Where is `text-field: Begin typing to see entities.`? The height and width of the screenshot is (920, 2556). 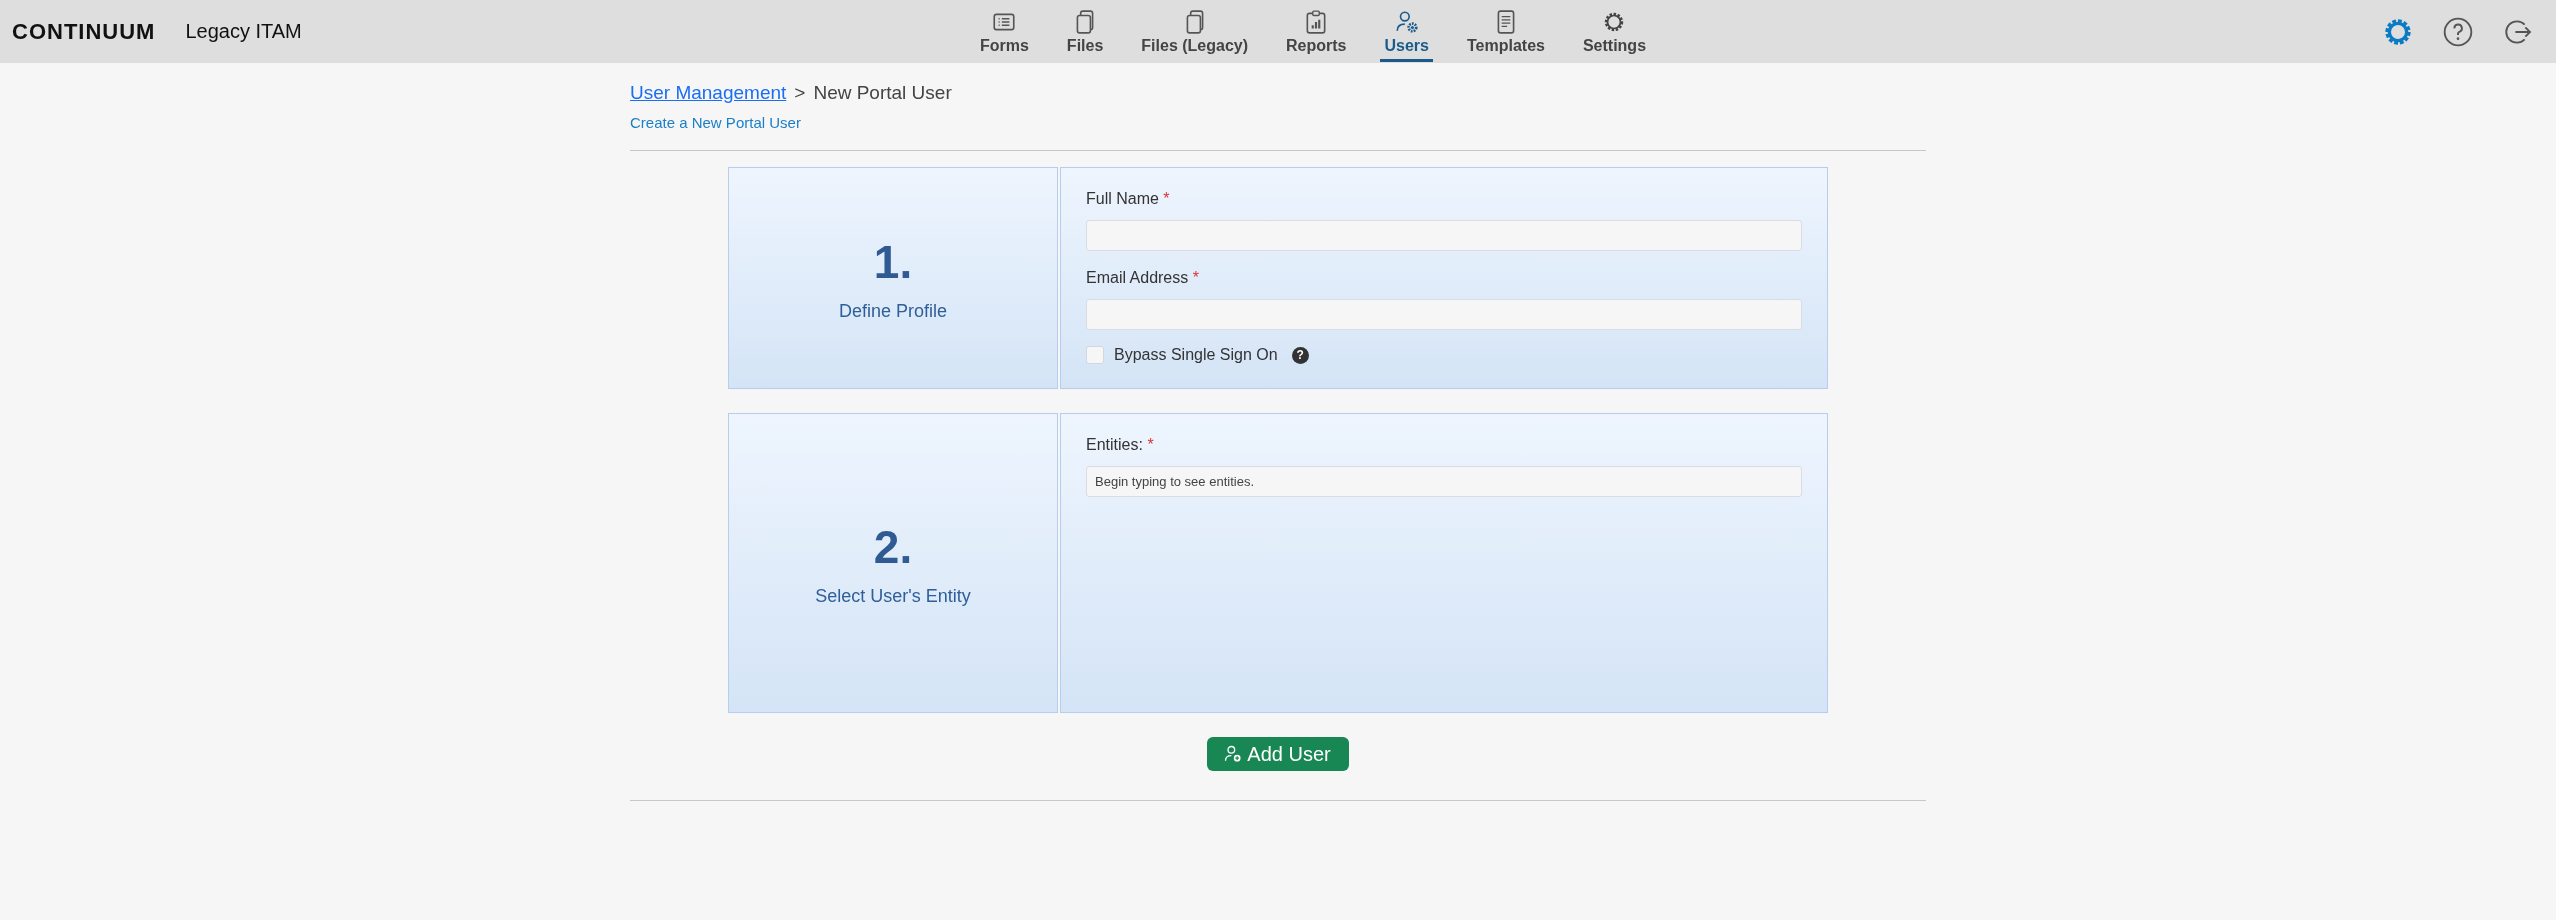
text-field: Begin typing to see entities. is located at coordinates (1444, 481).